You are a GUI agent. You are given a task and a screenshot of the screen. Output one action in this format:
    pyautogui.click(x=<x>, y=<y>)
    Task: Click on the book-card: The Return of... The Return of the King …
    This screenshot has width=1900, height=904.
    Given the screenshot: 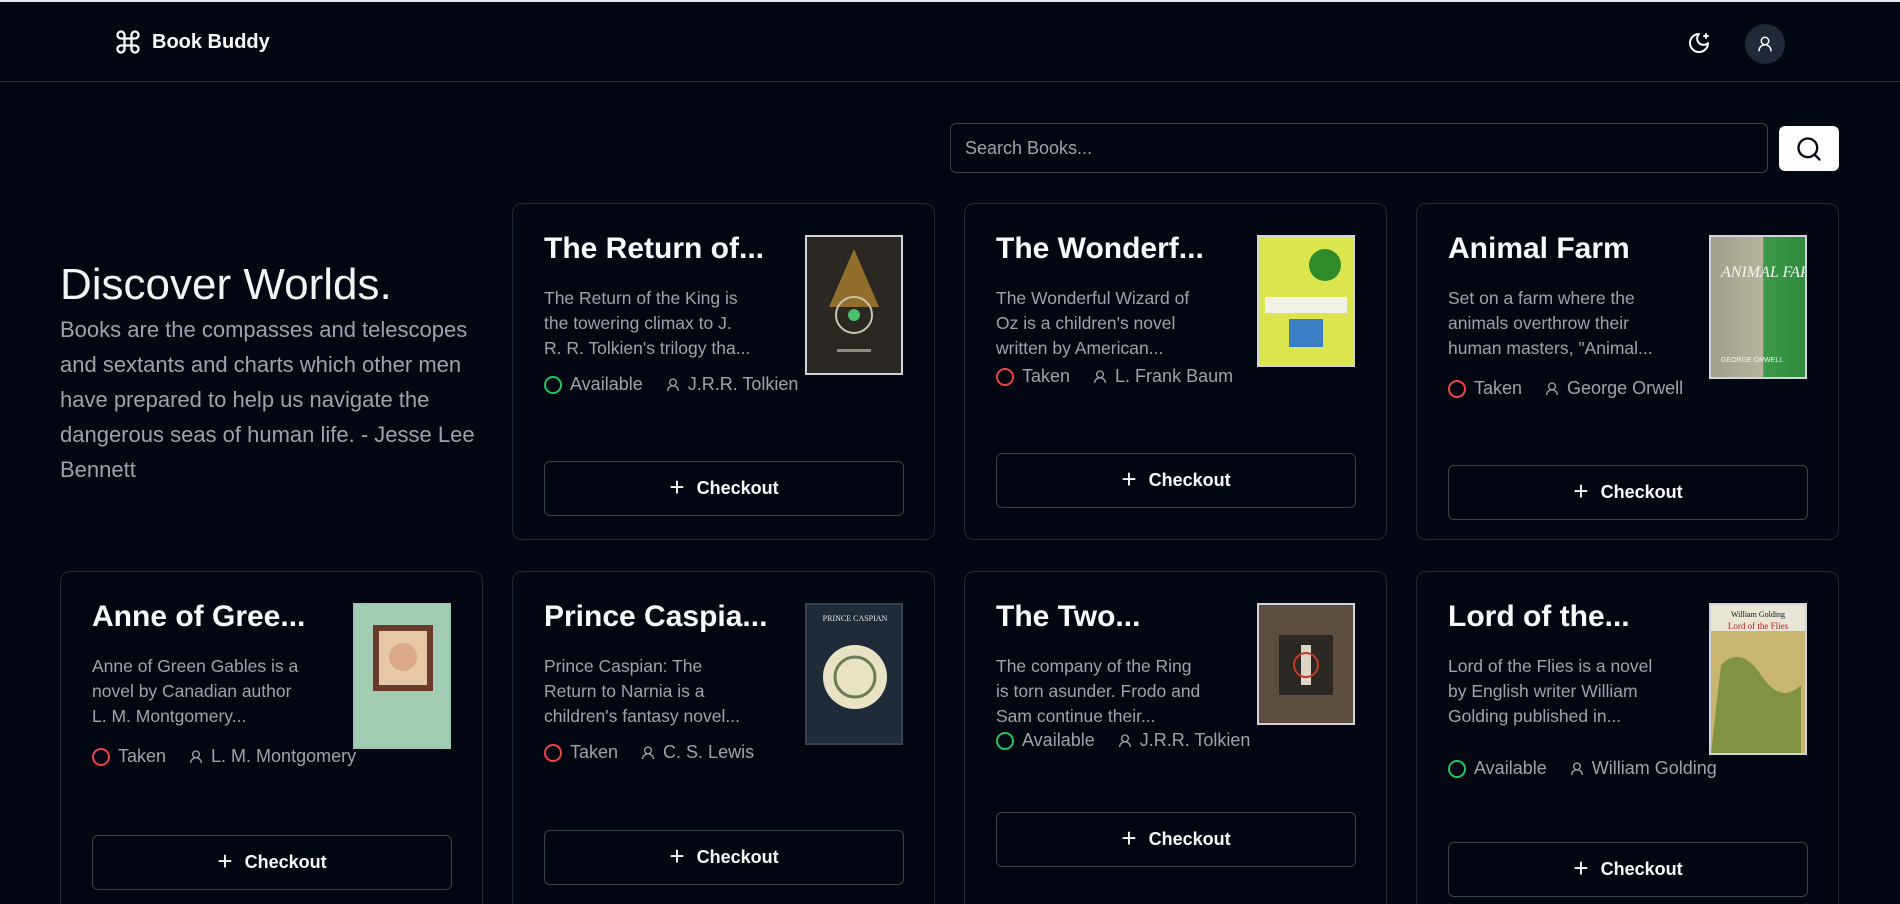 What is the action you would take?
    pyautogui.click(x=723, y=371)
    